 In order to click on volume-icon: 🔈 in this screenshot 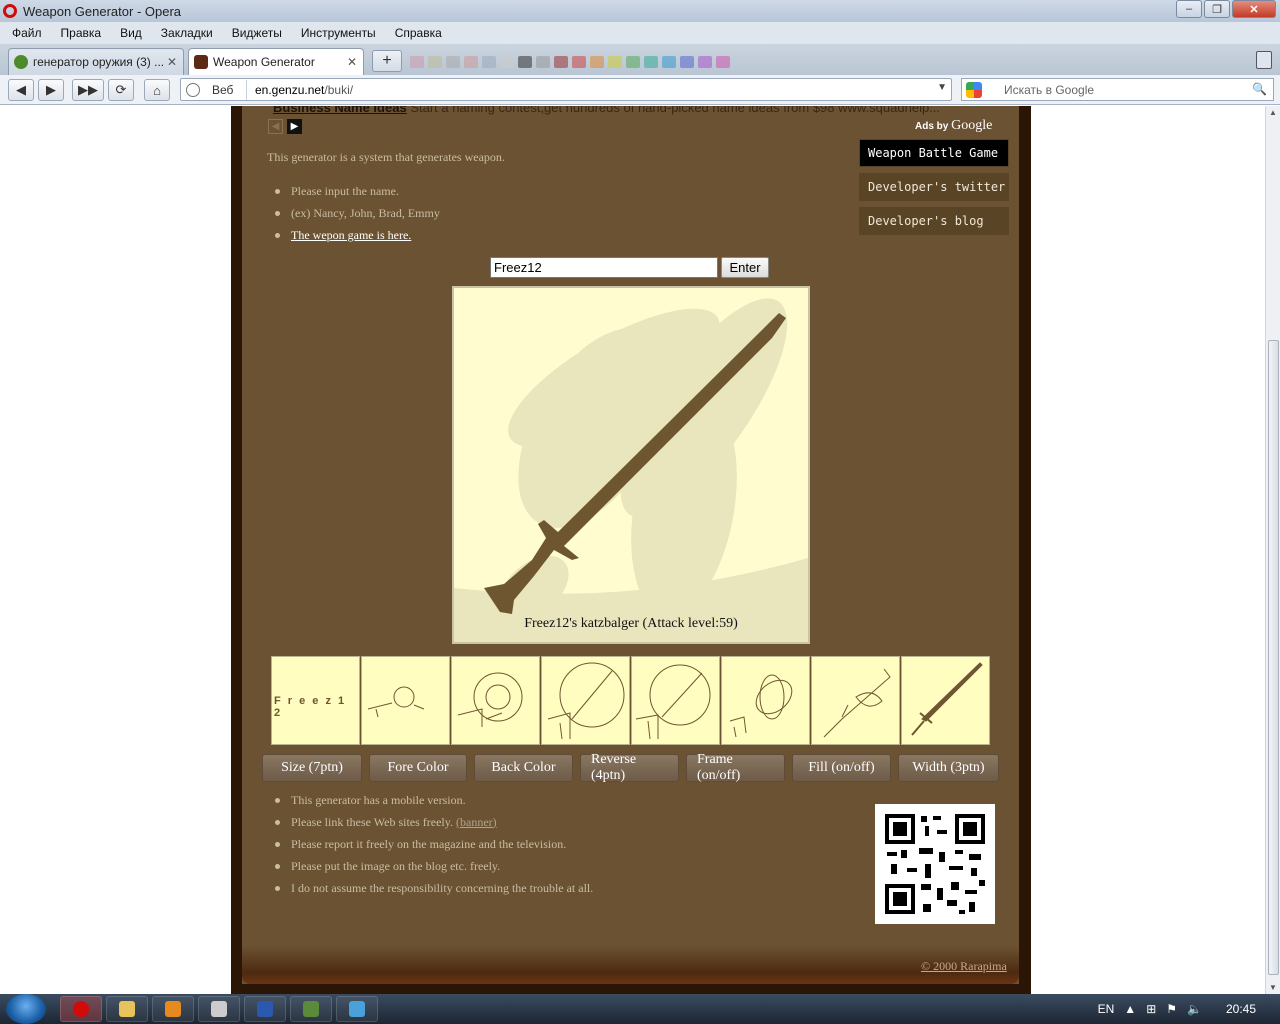, I will do `click(1194, 1009)`.